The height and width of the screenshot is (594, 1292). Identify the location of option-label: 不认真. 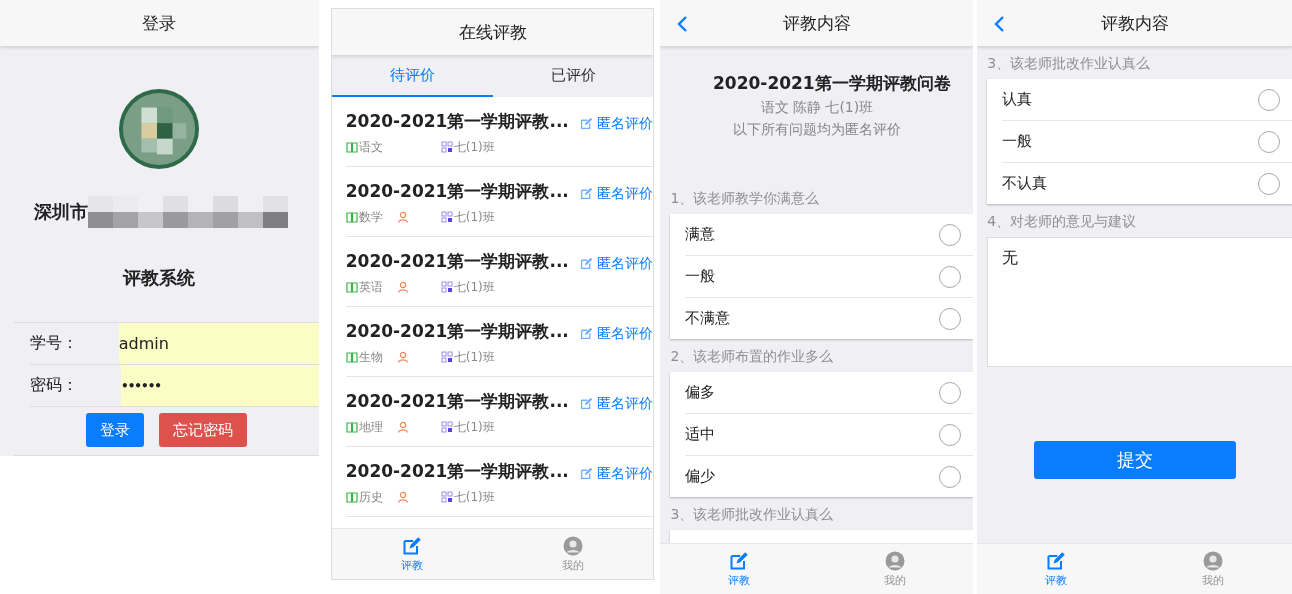
(1025, 183).